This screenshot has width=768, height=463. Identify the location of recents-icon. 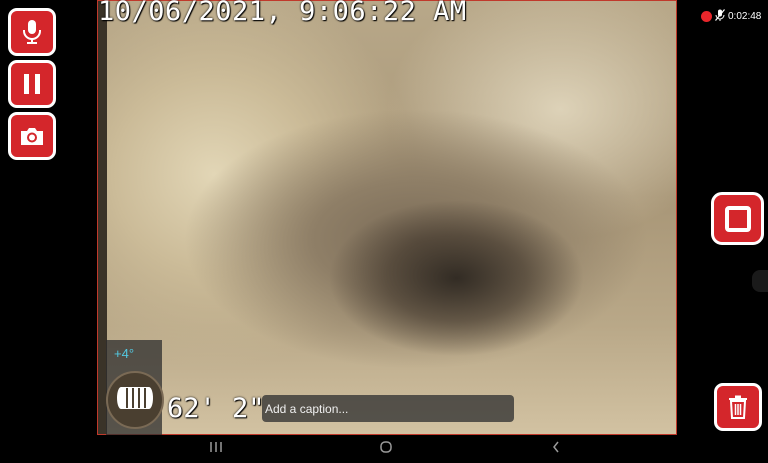
(216, 449).